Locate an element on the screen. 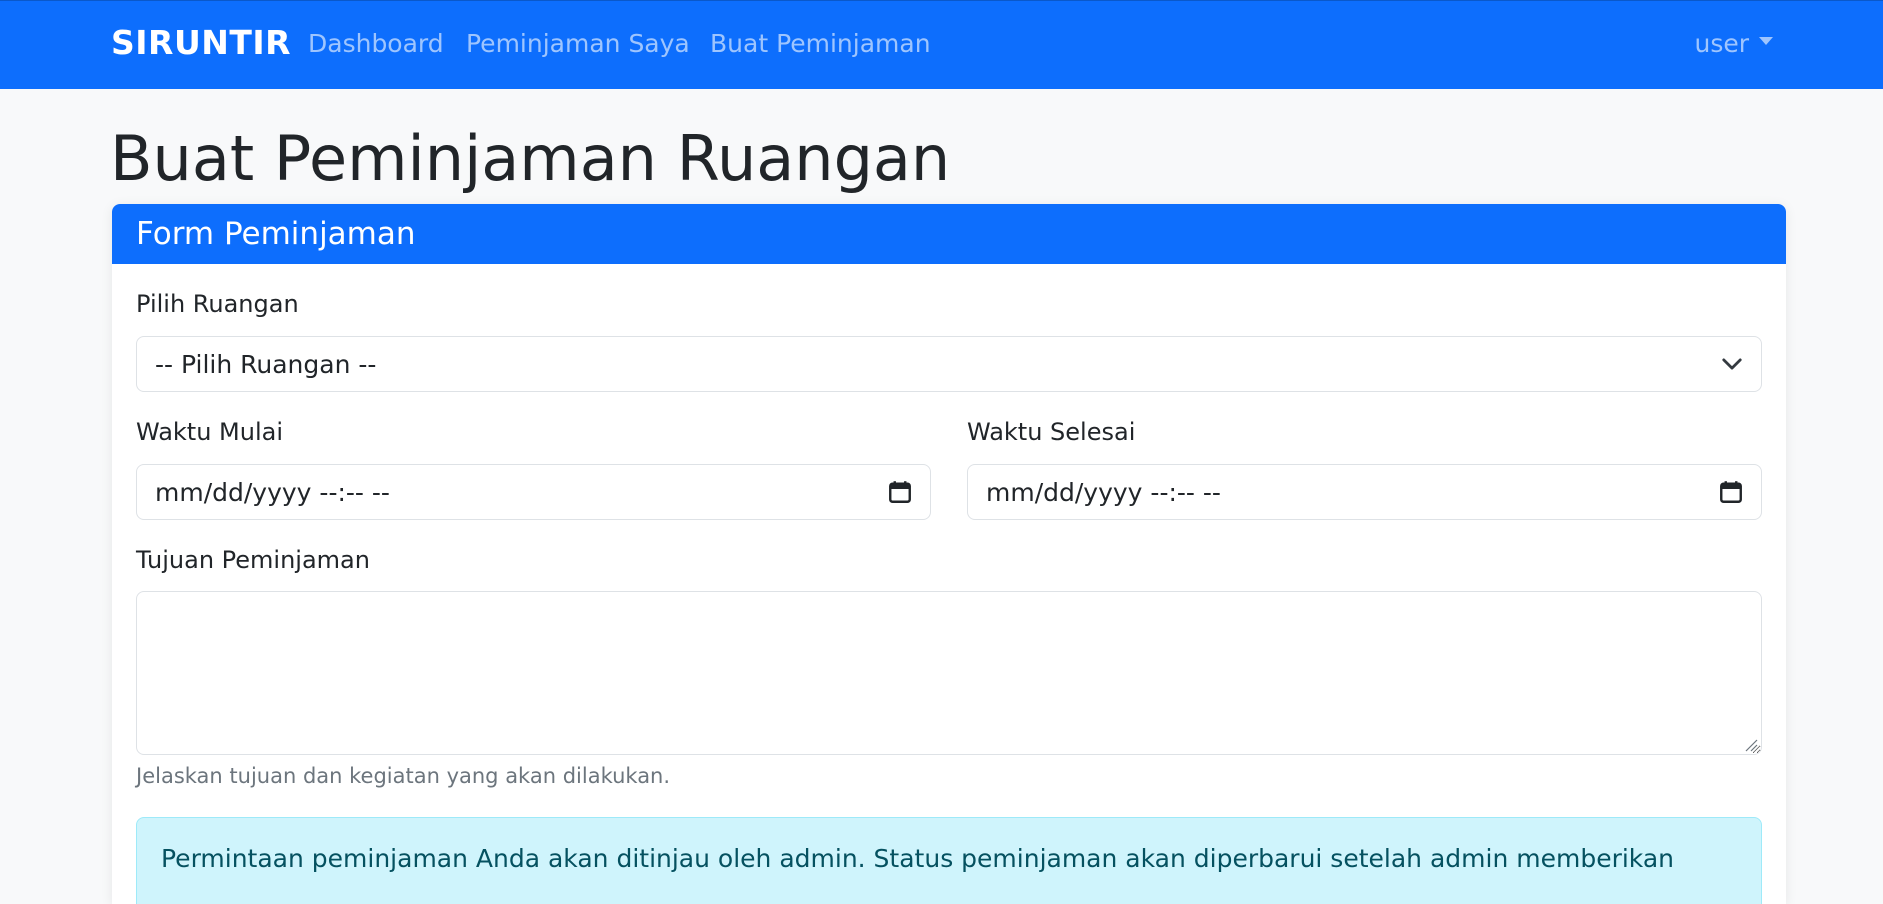 The width and height of the screenshot is (1883, 904). room-select: -- Pilih Ruangan -- is located at coordinates (949, 364).